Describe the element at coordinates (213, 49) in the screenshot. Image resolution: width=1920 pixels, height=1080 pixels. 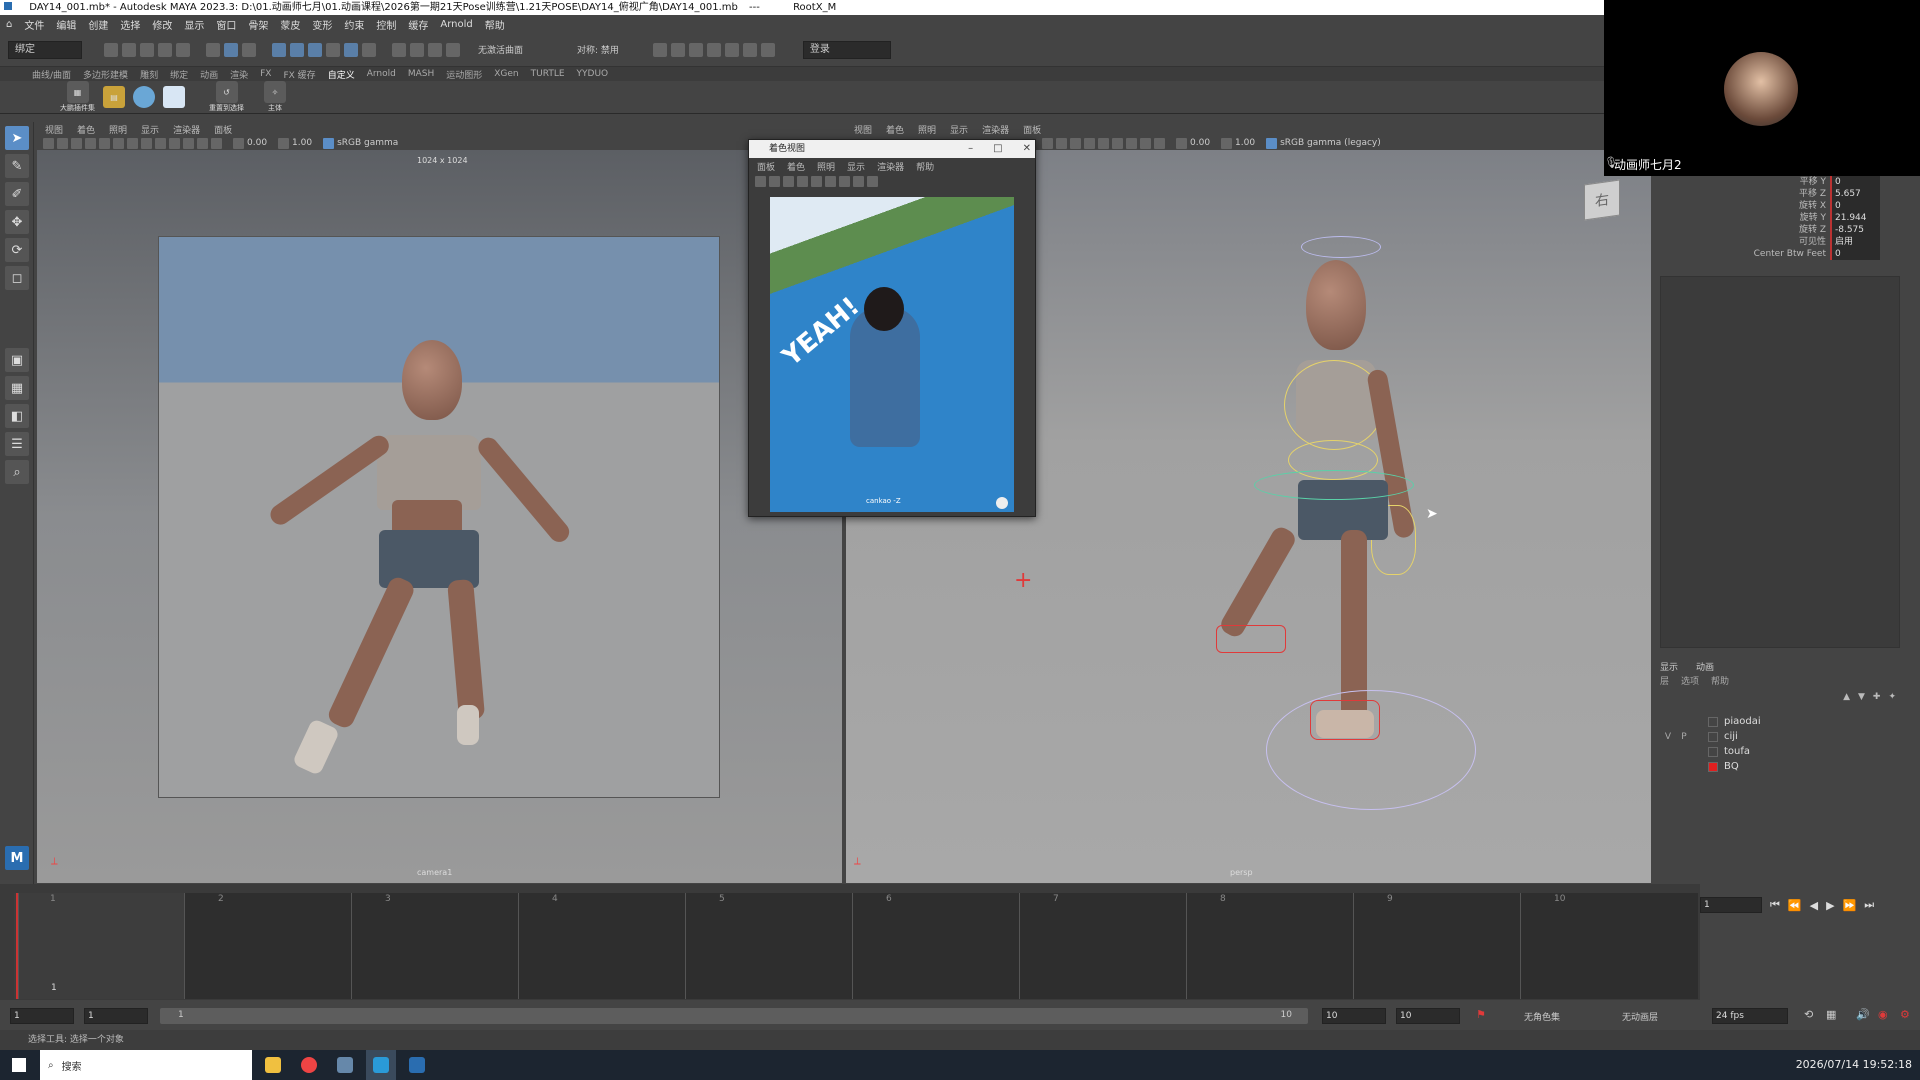
I see `select-hierarchy-icon` at that location.